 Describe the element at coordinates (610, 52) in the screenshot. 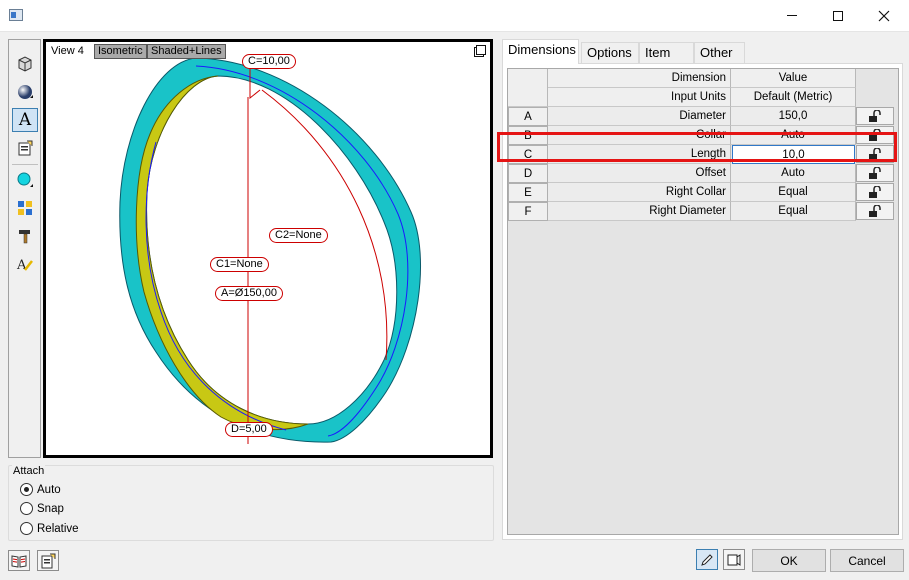

I see `tab-options: Options` at that location.